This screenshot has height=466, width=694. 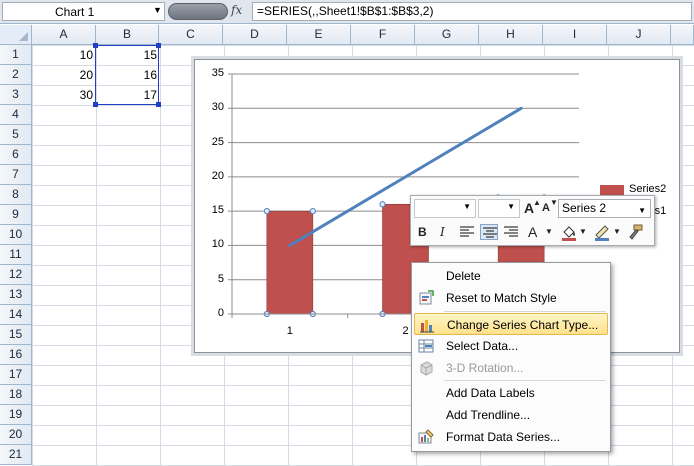 What do you see at coordinates (16, 55) in the screenshot?
I see `row-header: 1` at bounding box center [16, 55].